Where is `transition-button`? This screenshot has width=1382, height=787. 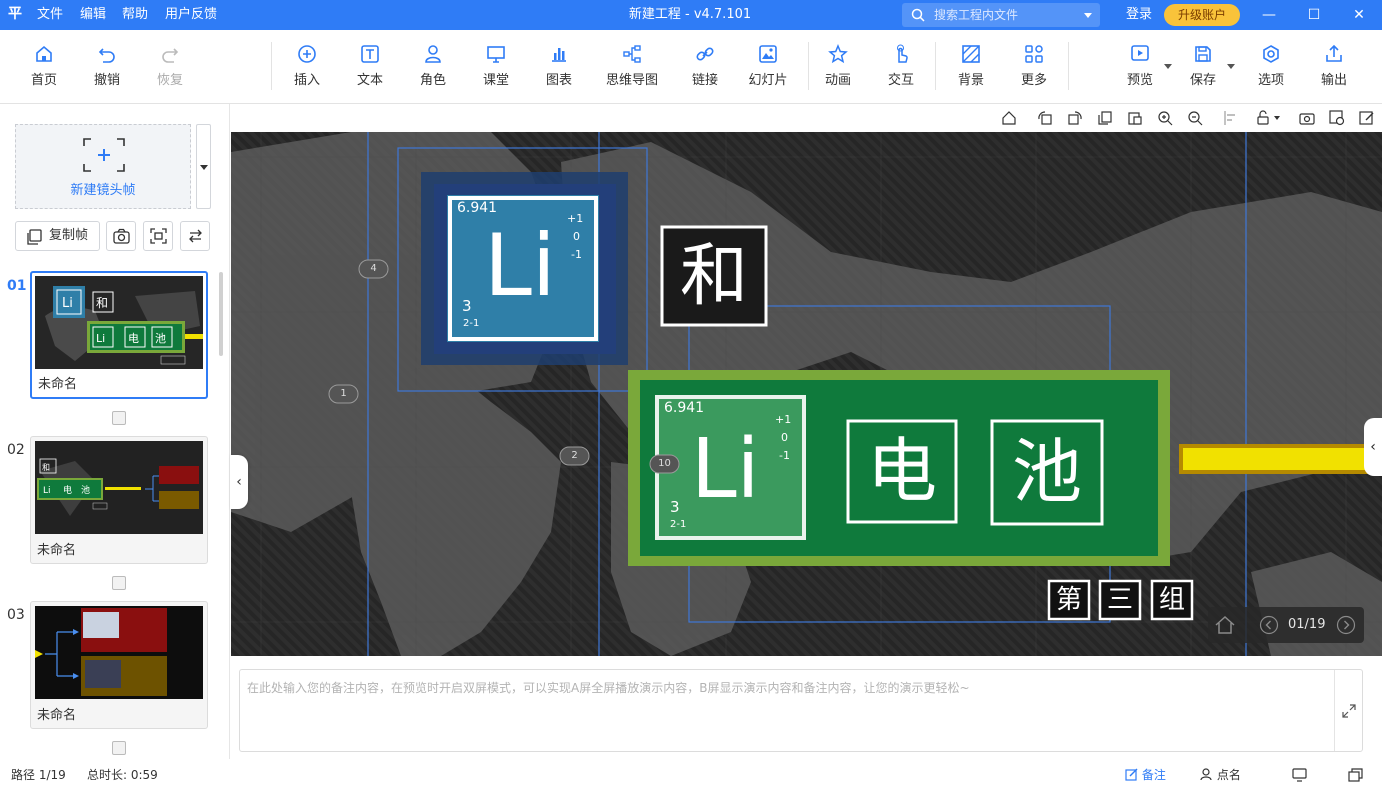
transition-button is located at coordinates (195, 236).